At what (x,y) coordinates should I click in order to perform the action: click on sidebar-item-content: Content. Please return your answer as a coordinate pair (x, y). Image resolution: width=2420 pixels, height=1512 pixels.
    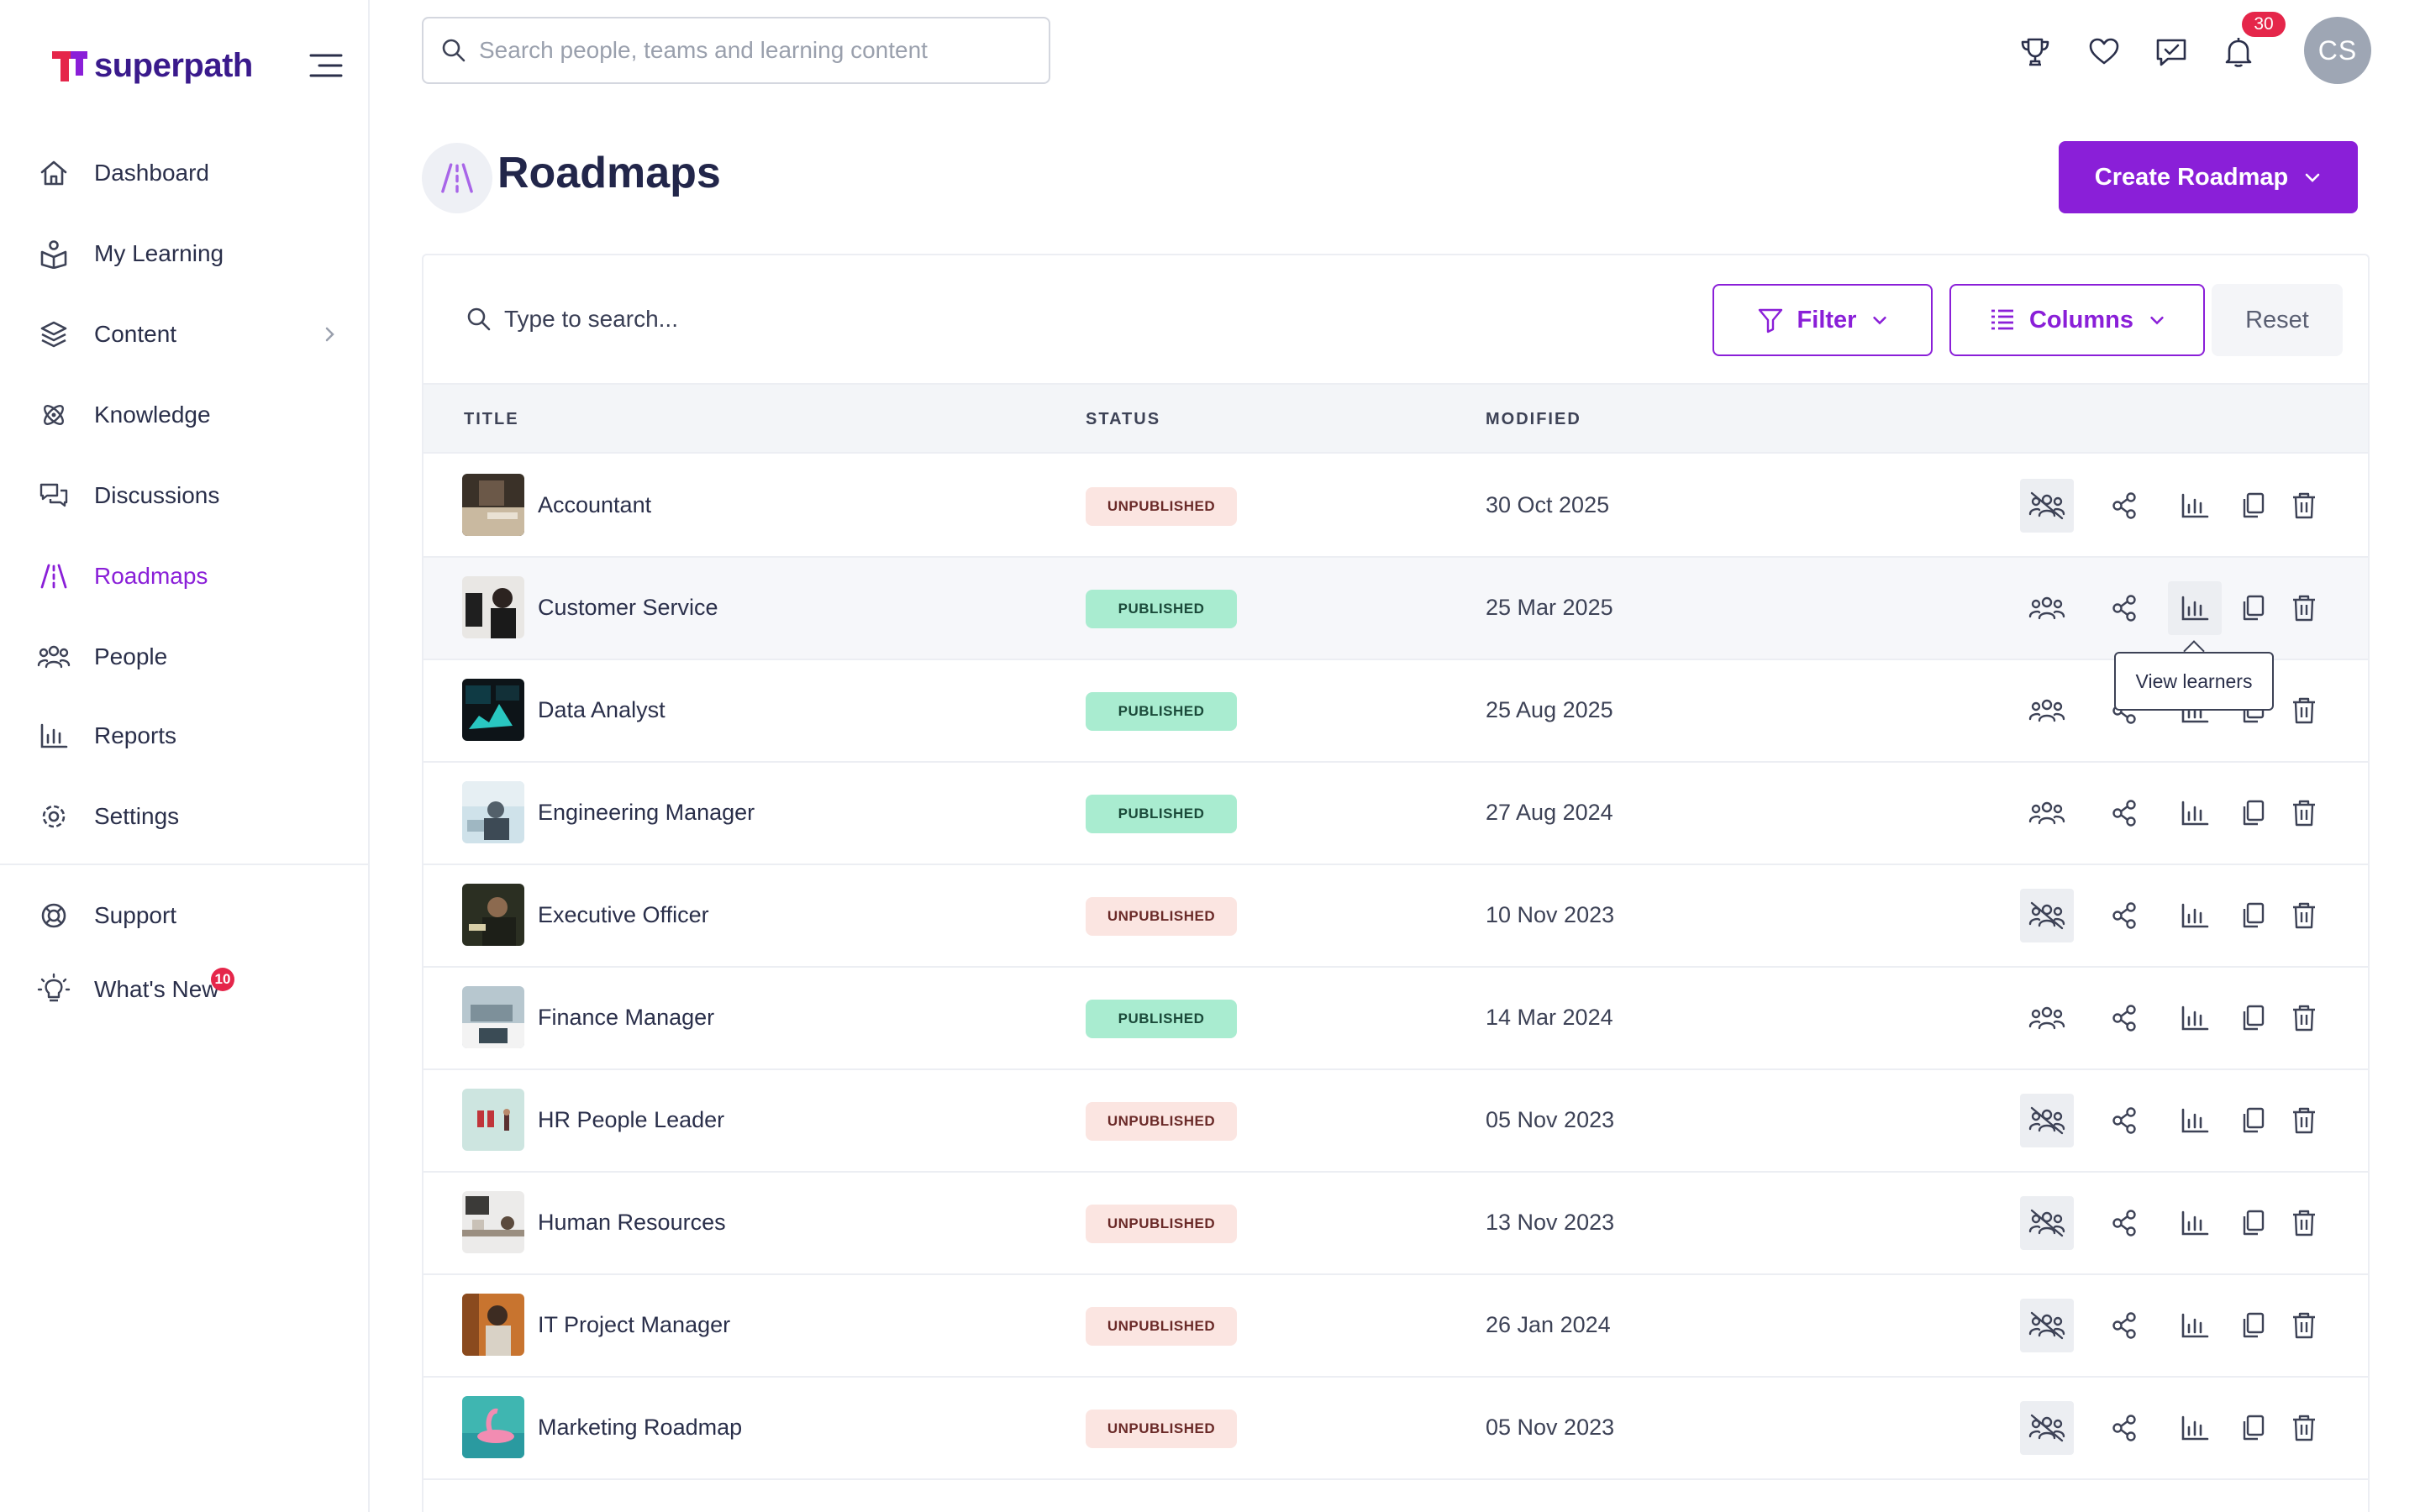
    Looking at the image, I should click on (188, 334).